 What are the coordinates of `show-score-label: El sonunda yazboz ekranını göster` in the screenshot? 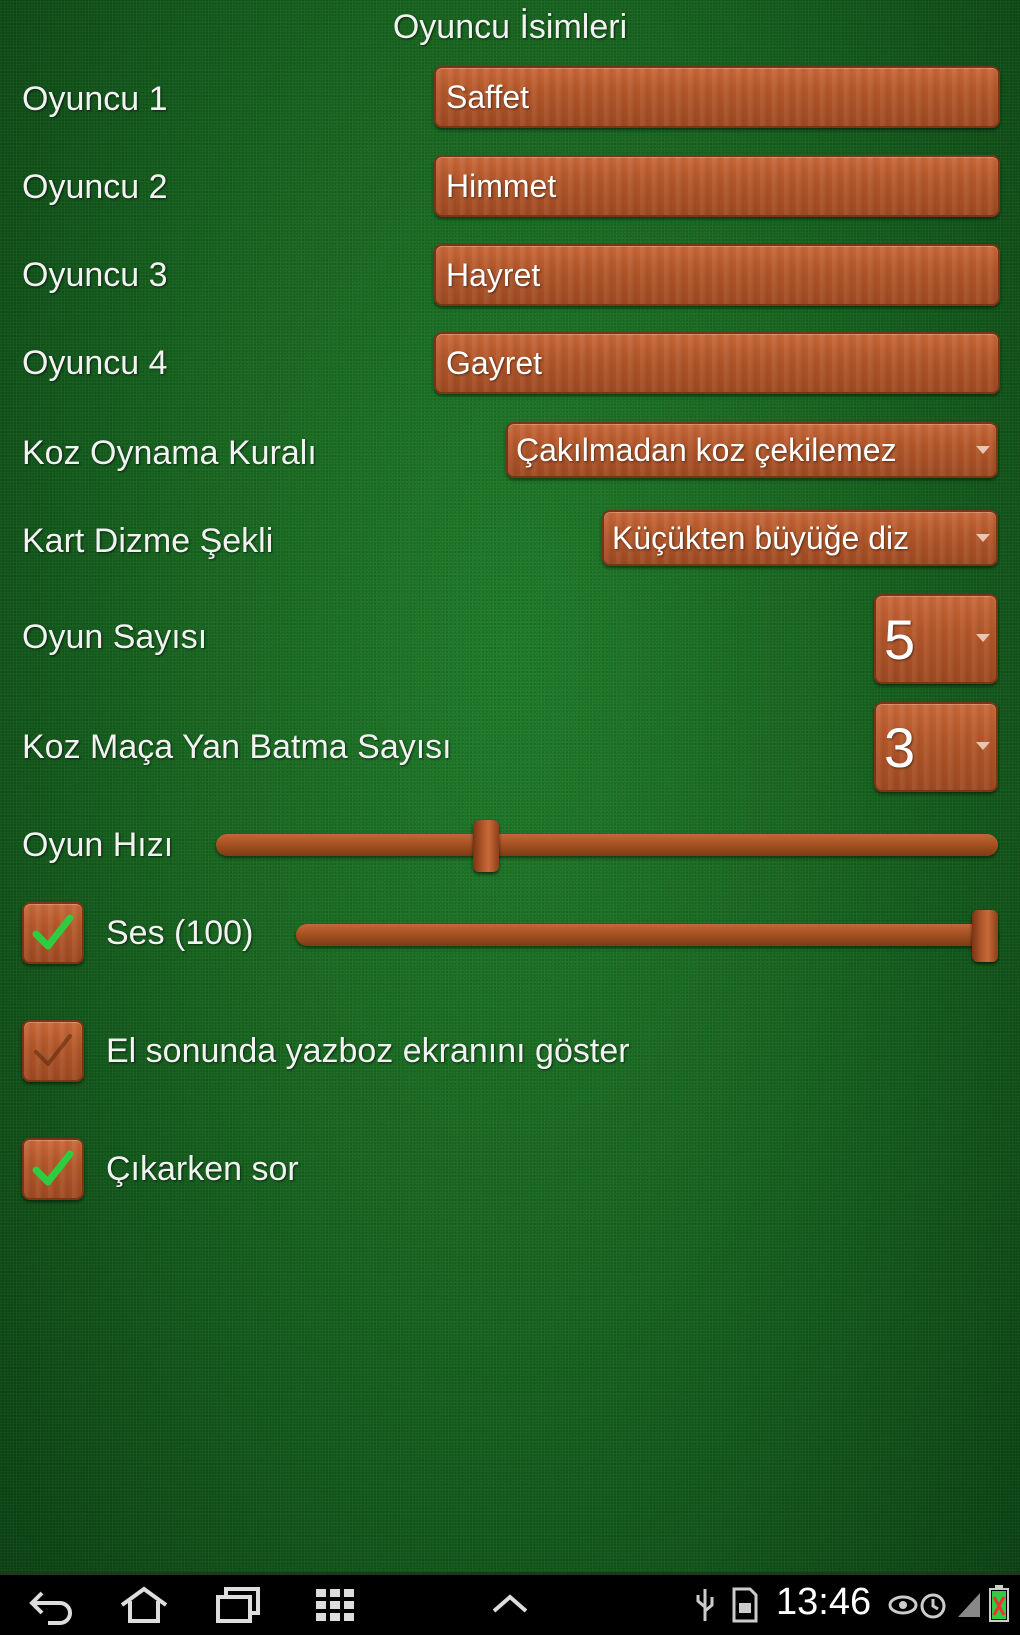 It's located at (368, 1051).